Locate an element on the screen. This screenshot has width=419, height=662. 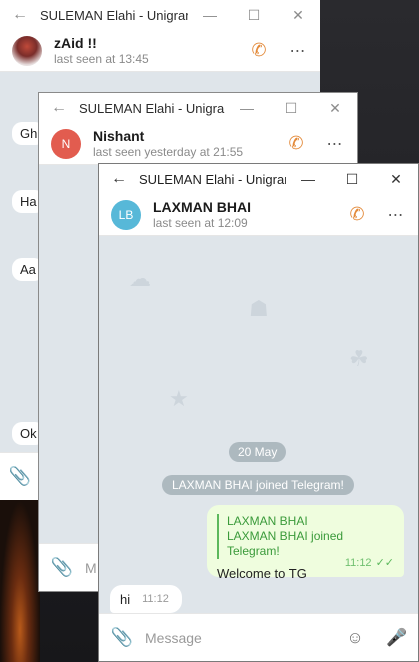
message-text: Ok is located at coordinates (28, 433).